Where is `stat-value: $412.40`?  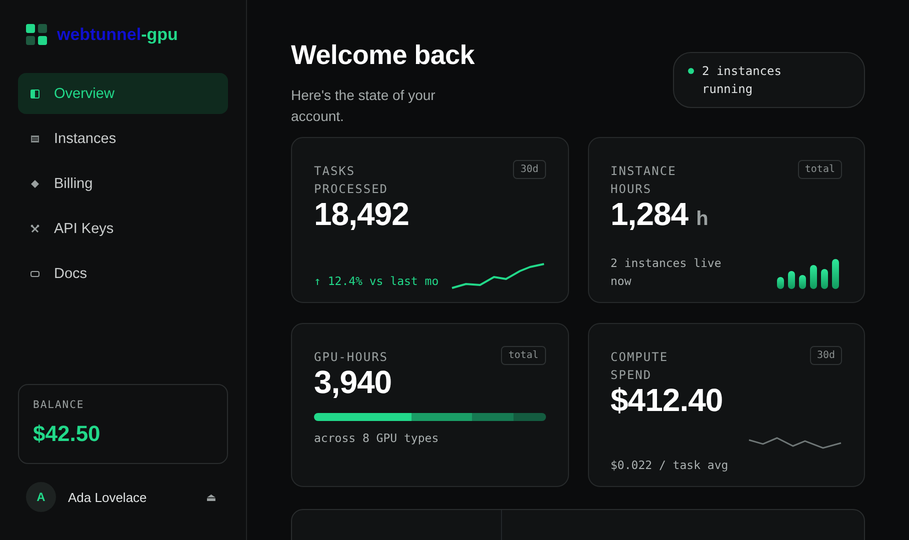
stat-value: $412.40 is located at coordinates (666, 400).